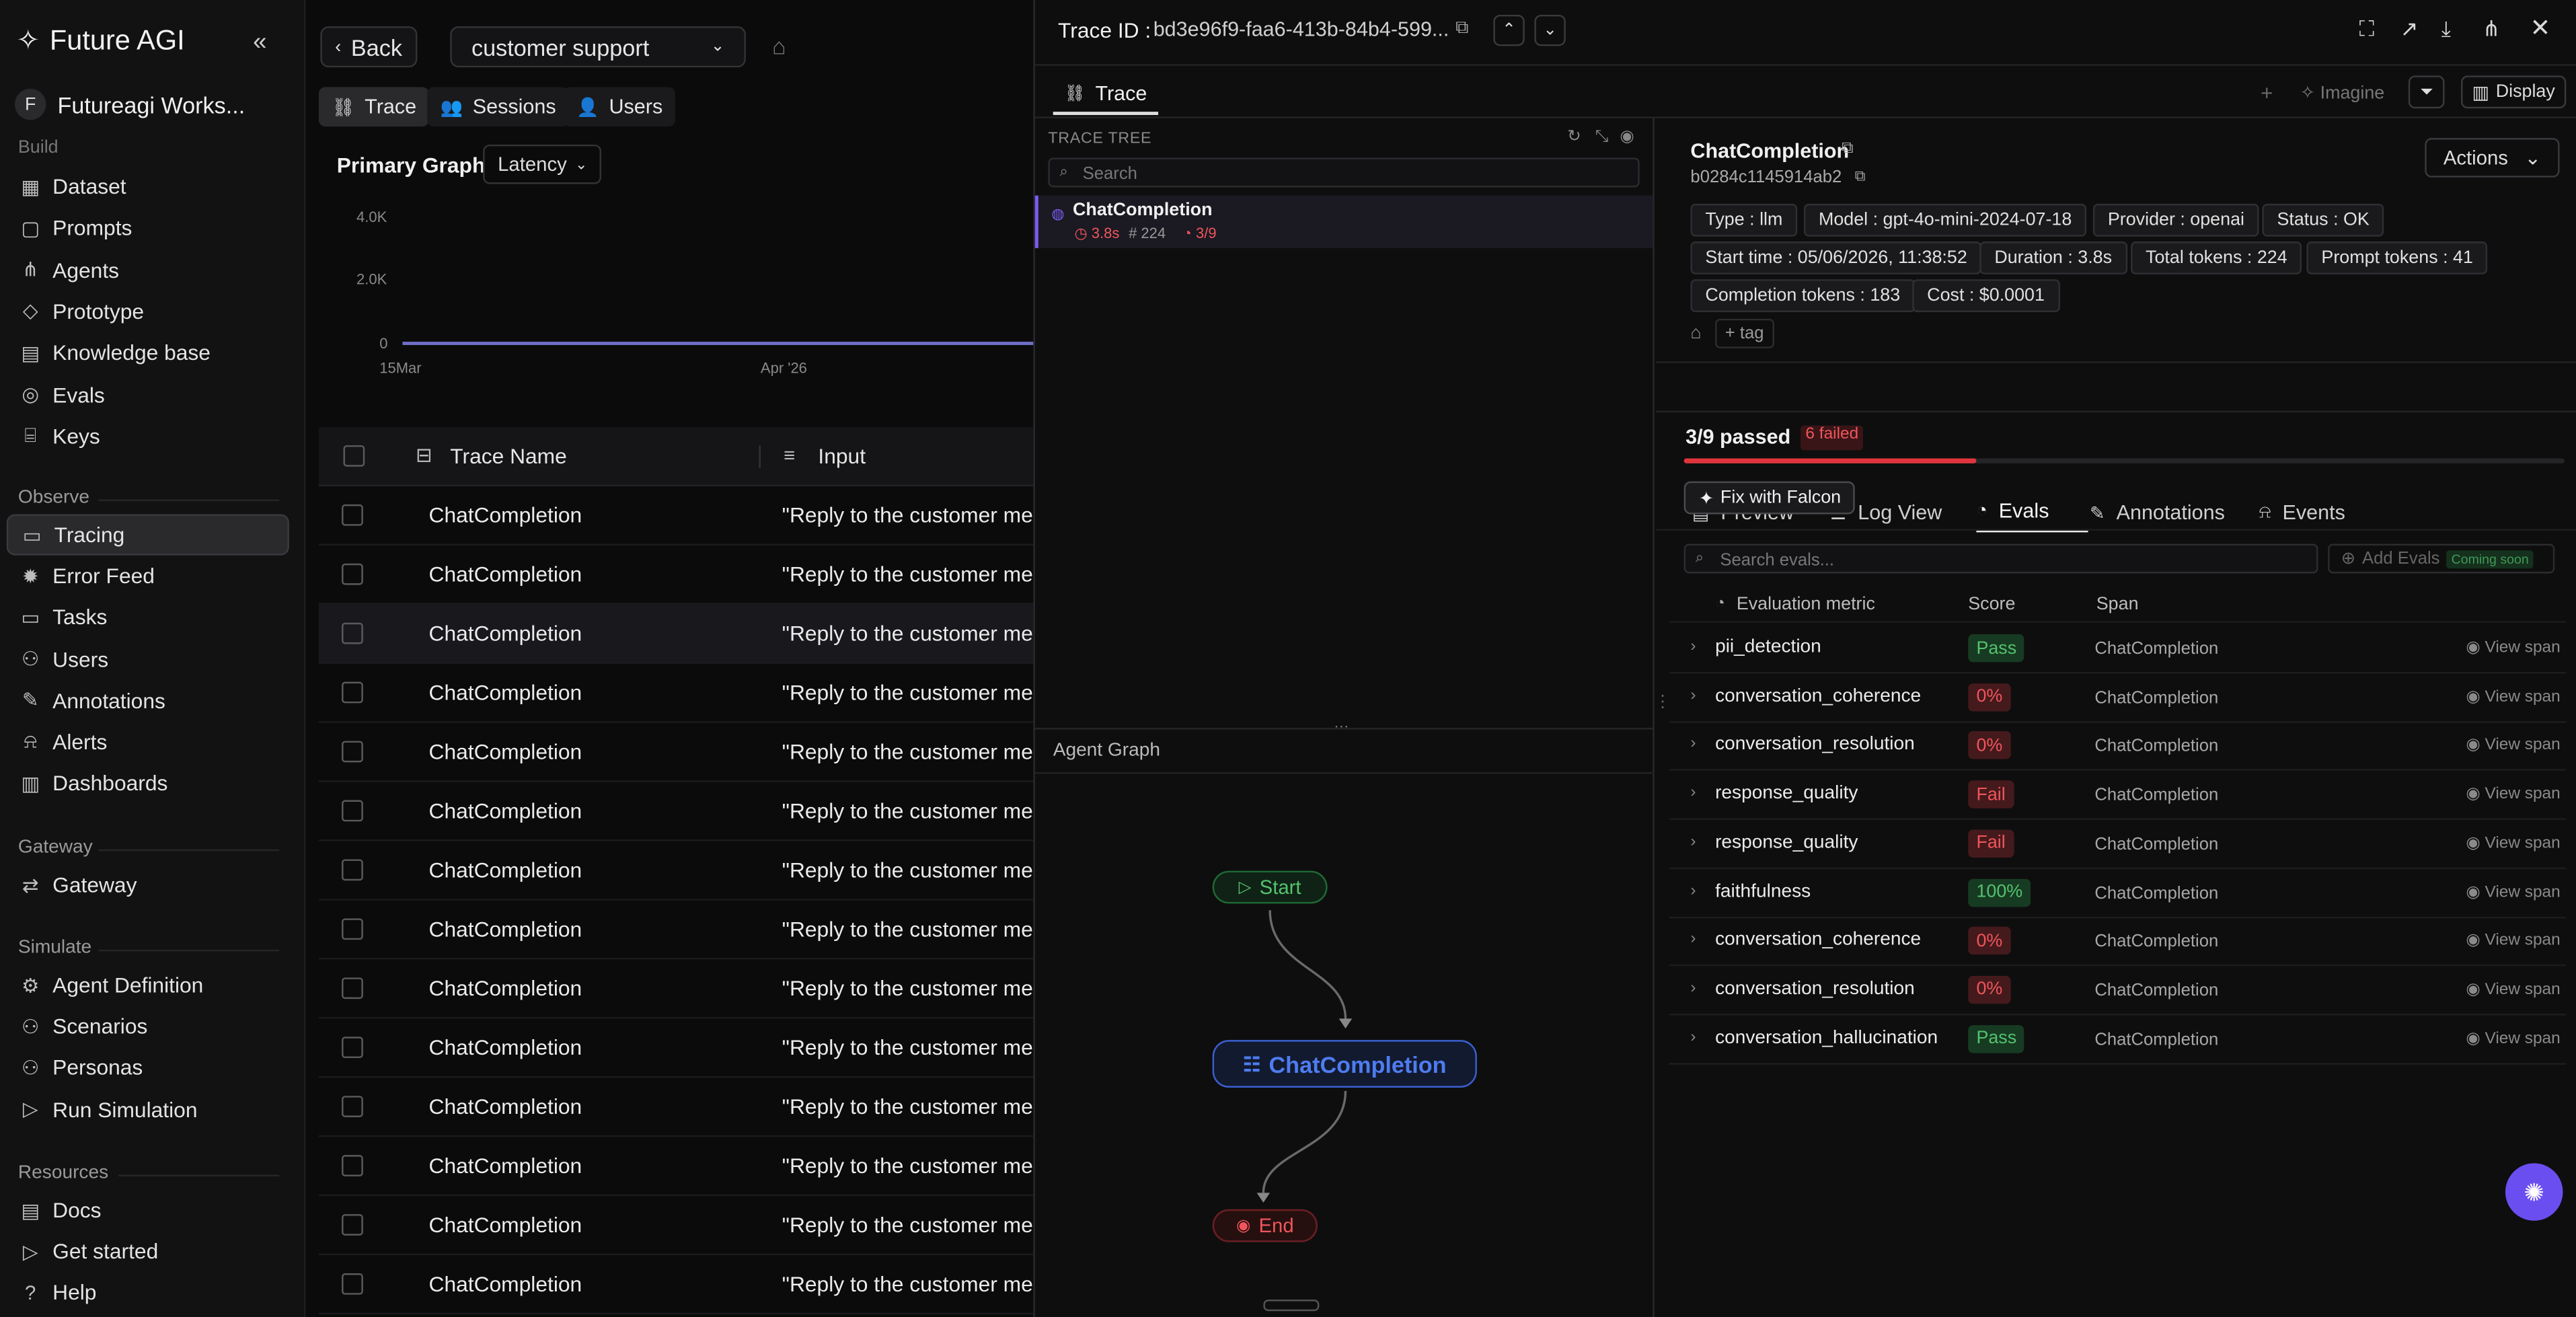  I want to click on tab-trace-view: ⛓ Trace, so click(1106, 95).